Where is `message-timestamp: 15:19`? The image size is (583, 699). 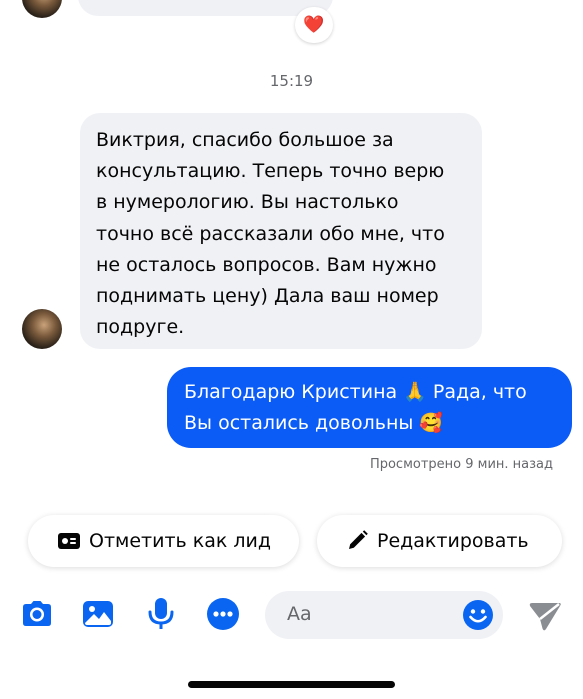
message-timestamp: 15:19 is located at coordinates (291, 81).